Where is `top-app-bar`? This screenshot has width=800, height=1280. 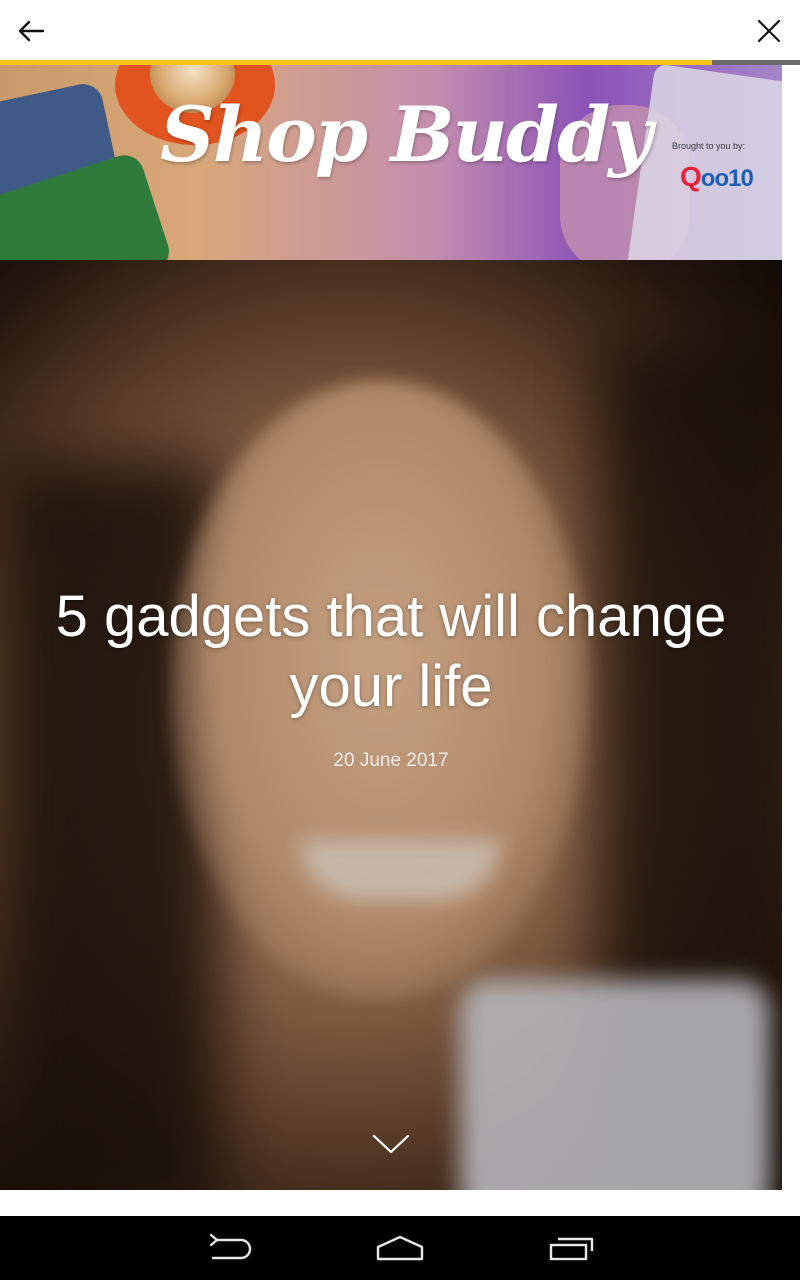 top-app-bar is located at coordinates (400, 31).